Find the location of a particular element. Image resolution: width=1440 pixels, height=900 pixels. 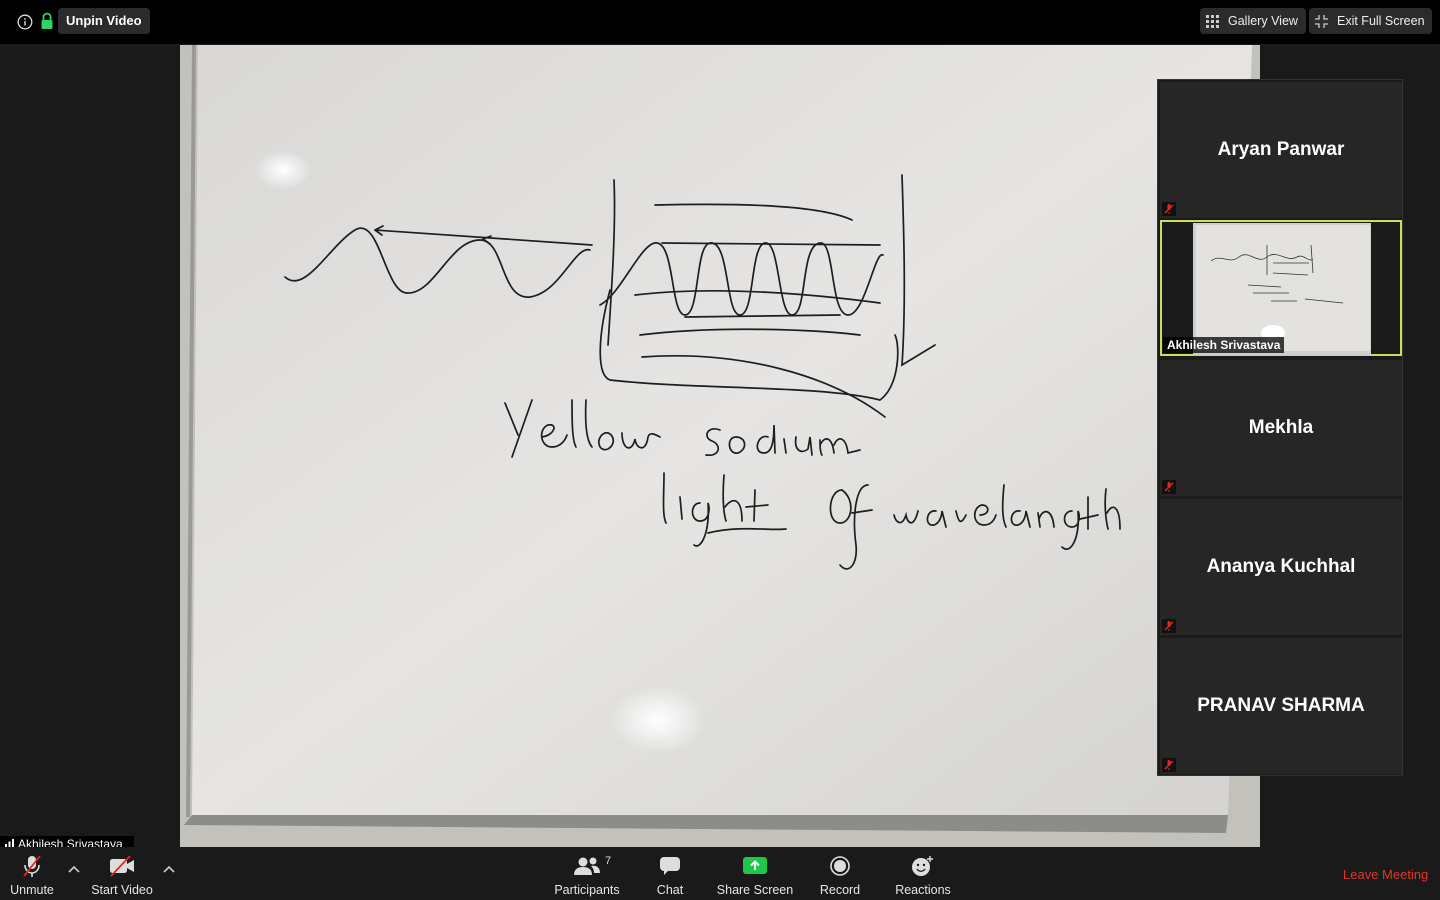

encryption-lock-icon is located at coordinates (47, 21).